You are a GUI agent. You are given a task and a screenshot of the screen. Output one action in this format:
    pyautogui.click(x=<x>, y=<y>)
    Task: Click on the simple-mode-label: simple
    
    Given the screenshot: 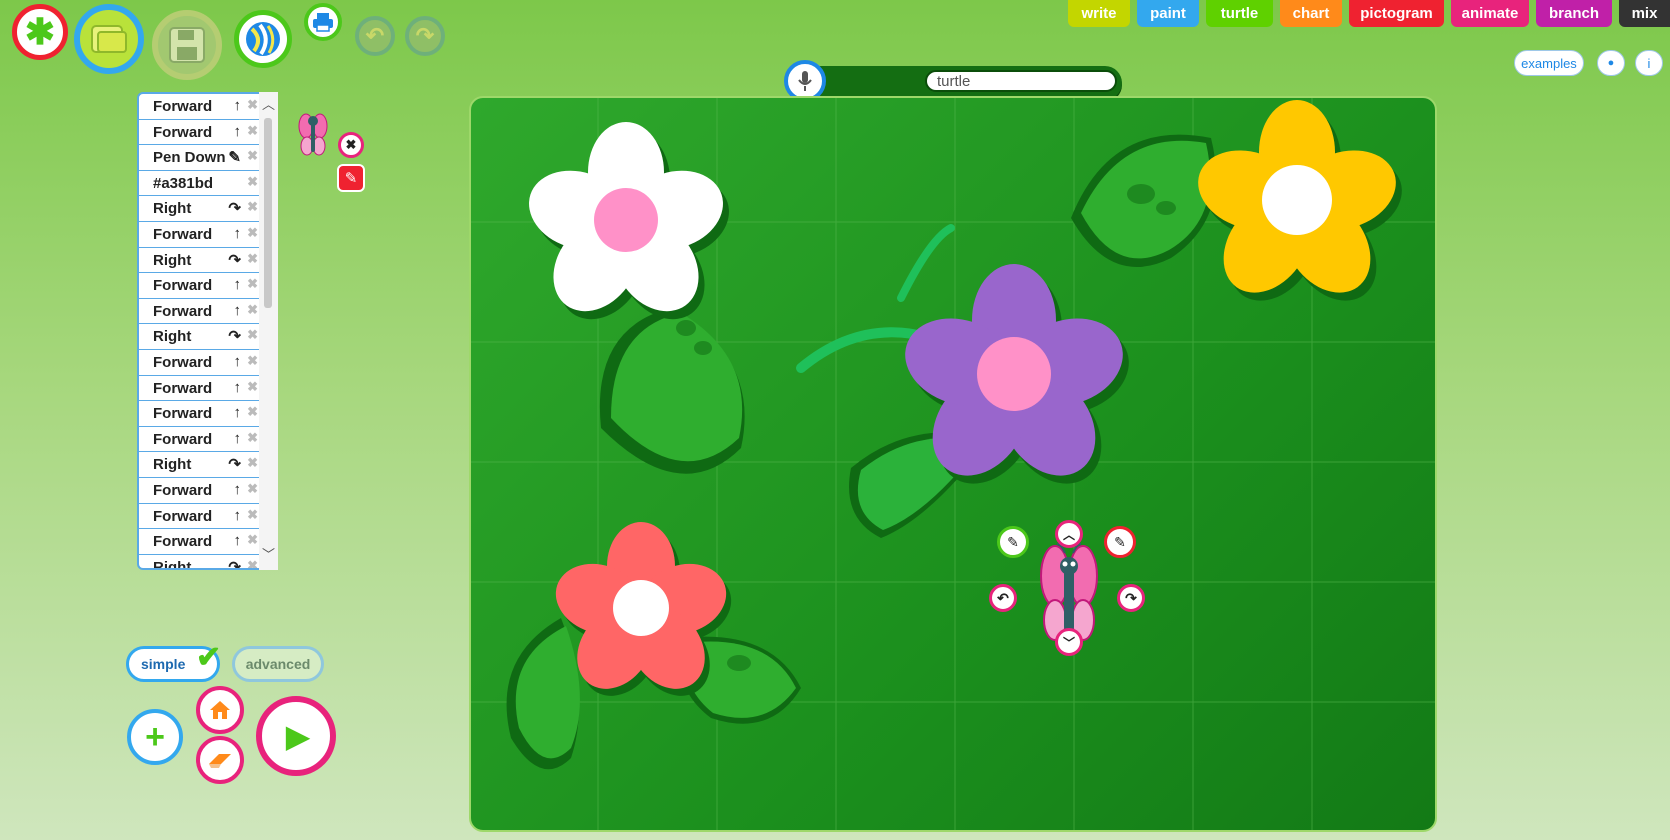 What is the action you would take?
    pyautogui.click(x=163, y=664)
    